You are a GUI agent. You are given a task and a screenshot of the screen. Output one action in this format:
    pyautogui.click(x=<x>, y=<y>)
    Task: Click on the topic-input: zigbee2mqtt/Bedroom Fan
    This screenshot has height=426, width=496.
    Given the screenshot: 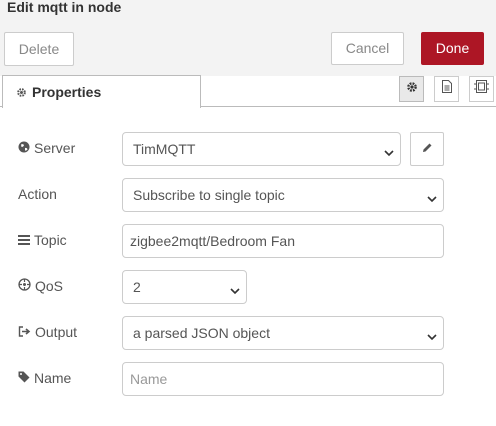 What is the action you would take?
    pyautogui.click(x=283, y=241)
    